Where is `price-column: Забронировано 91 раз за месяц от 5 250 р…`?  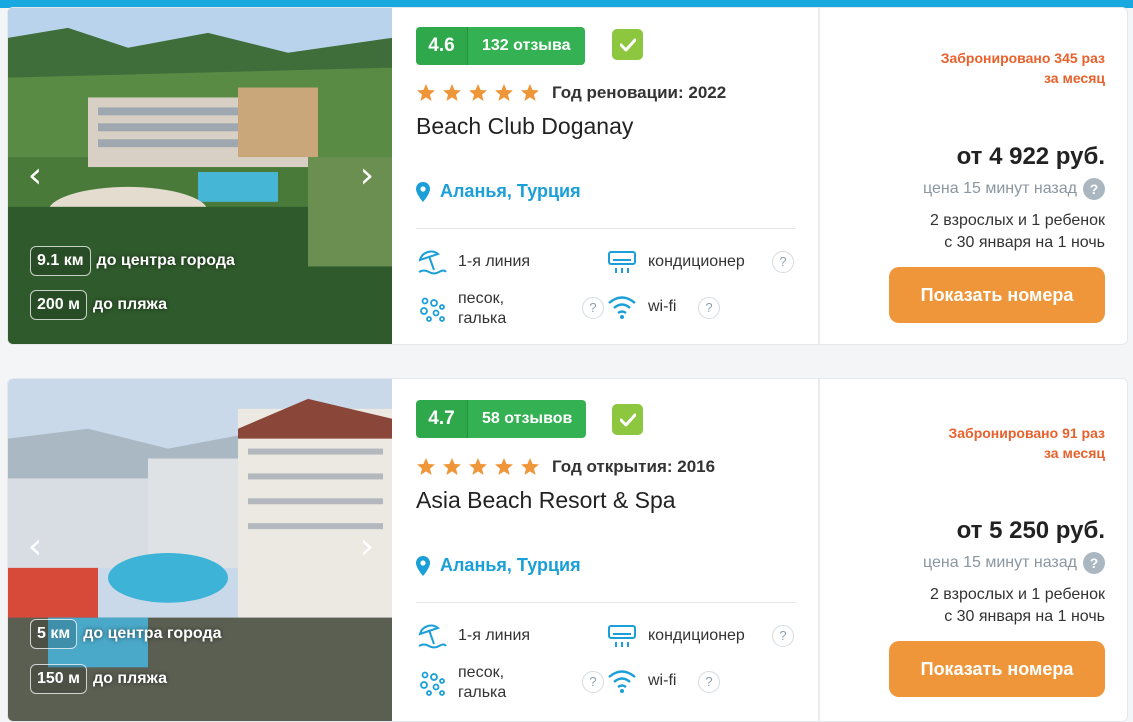
price-column: Забронировано 91 раз за месяц от 5 250 р… is located at coordinates (972, 550).